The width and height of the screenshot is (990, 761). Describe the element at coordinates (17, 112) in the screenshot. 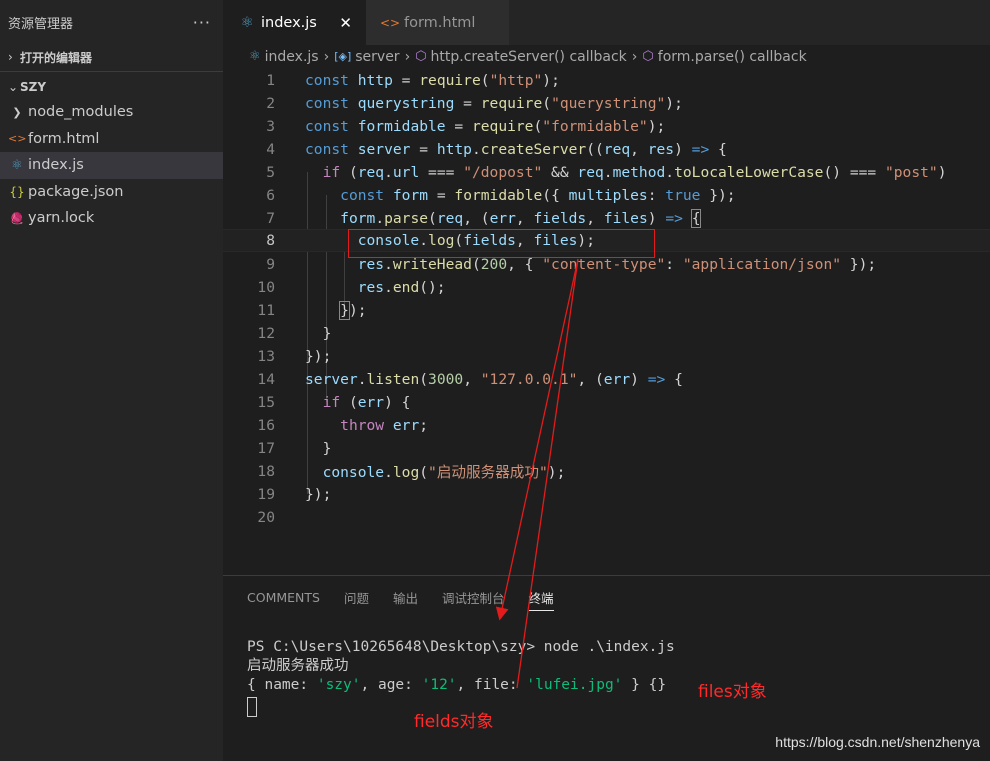

I see `chevron-right-icon: ❯` at that location.